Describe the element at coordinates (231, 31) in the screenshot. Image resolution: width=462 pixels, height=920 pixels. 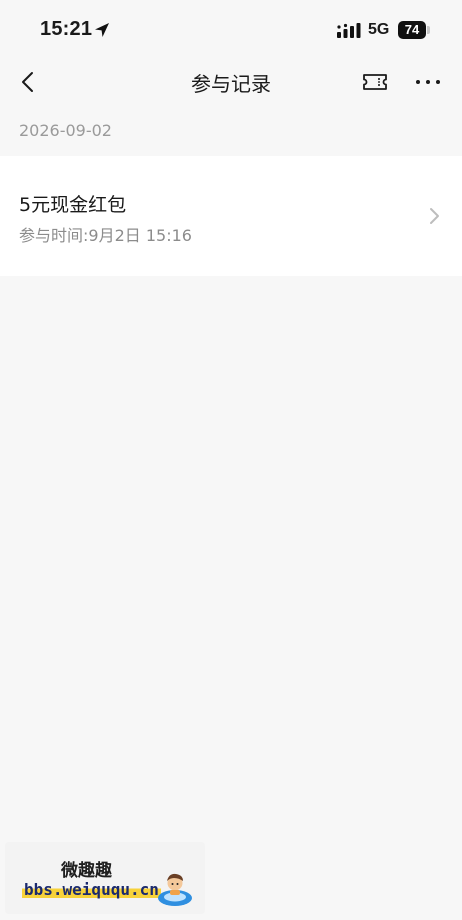
I see `status-bar: 15:21 5G 74` at that location.